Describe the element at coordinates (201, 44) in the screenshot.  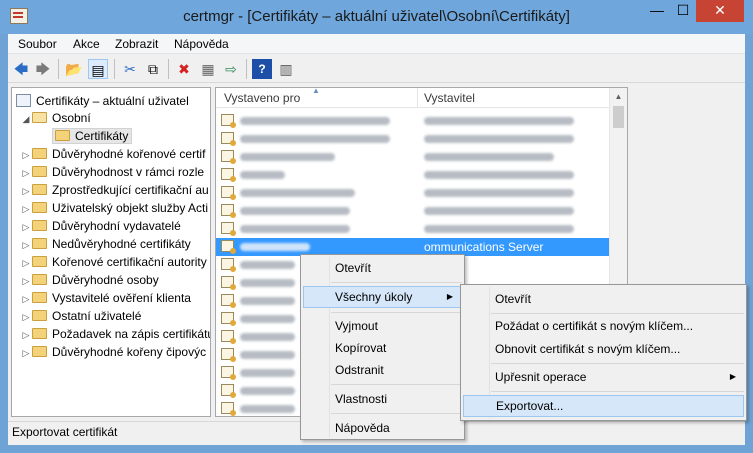
I see `menu-napoveda: Nápověda` at that location.